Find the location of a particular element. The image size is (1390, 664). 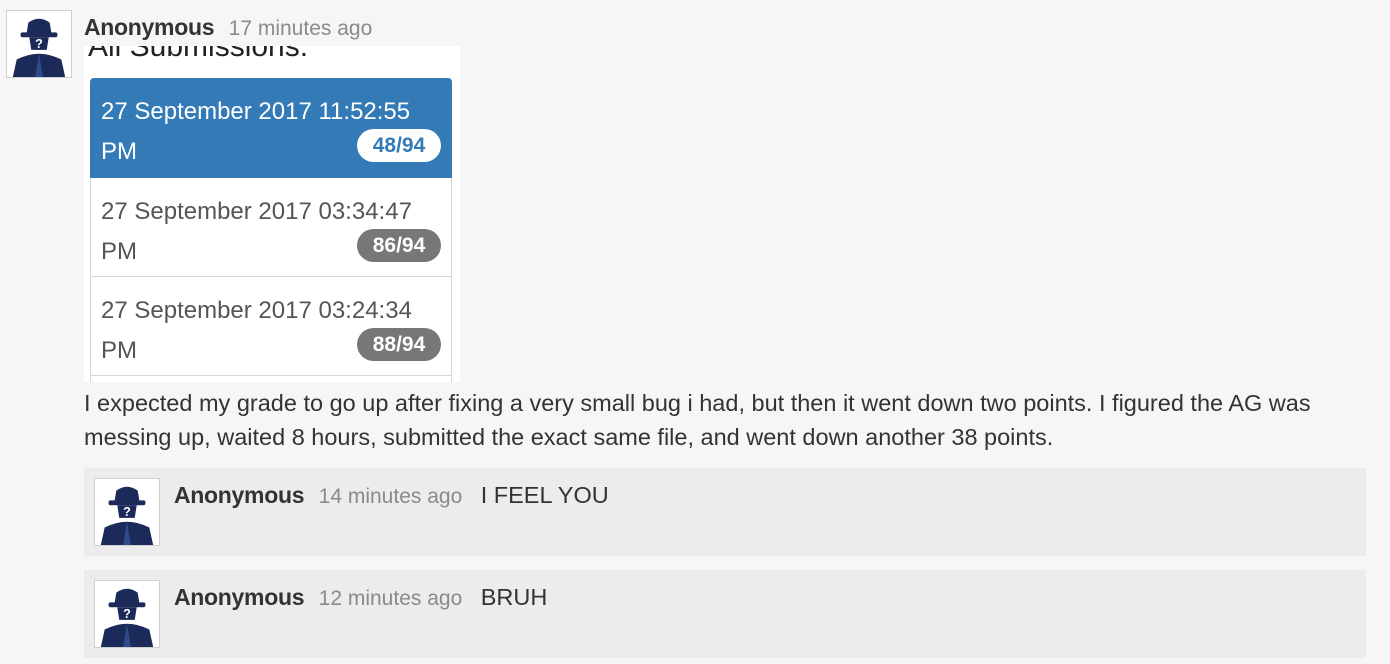

submission-item-partial is located at coordinates (271, 379).